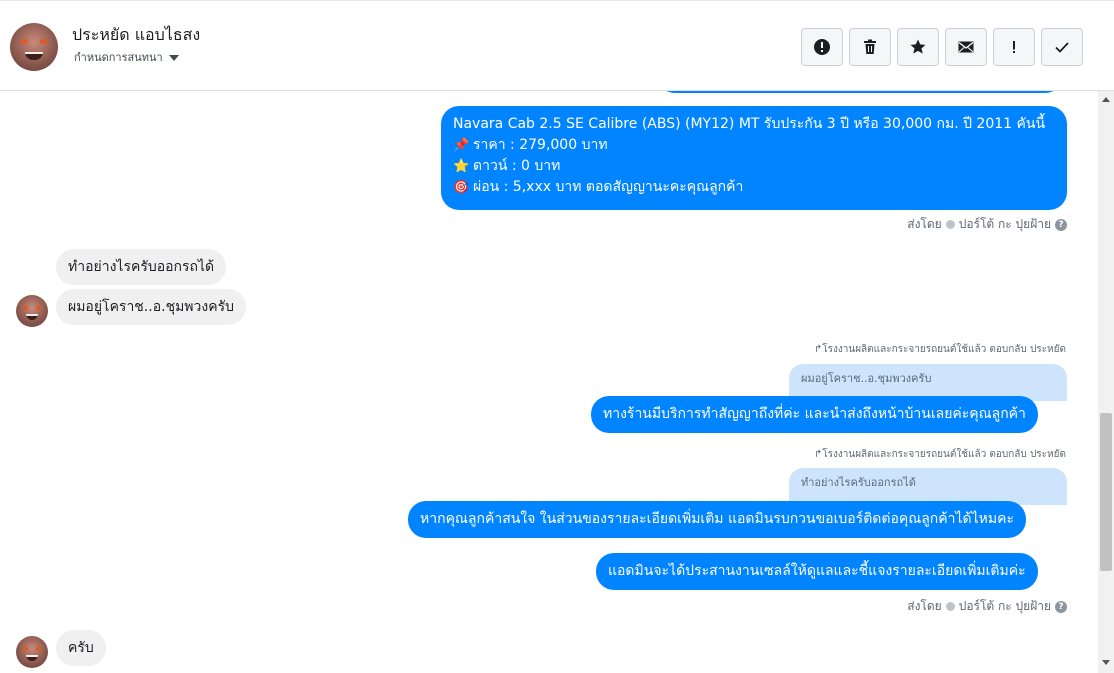  Describe the element at coordinates (81, 648) in the screenshot. I see `incoming-message: ครับ` at that location.